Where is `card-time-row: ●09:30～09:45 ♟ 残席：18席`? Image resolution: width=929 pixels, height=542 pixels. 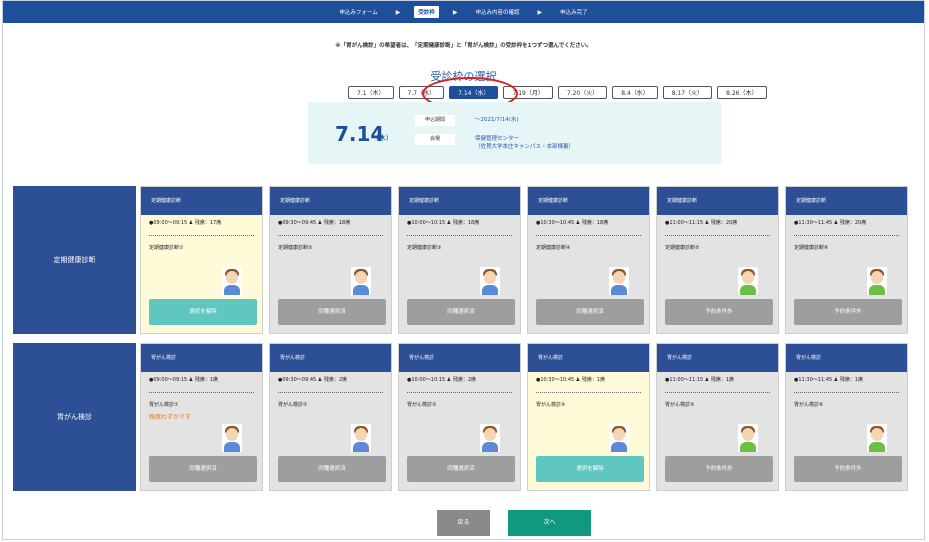
card-time-row: ●09:30～09:45 ♟ 残席：18席 is located at coordinates (330, 220).